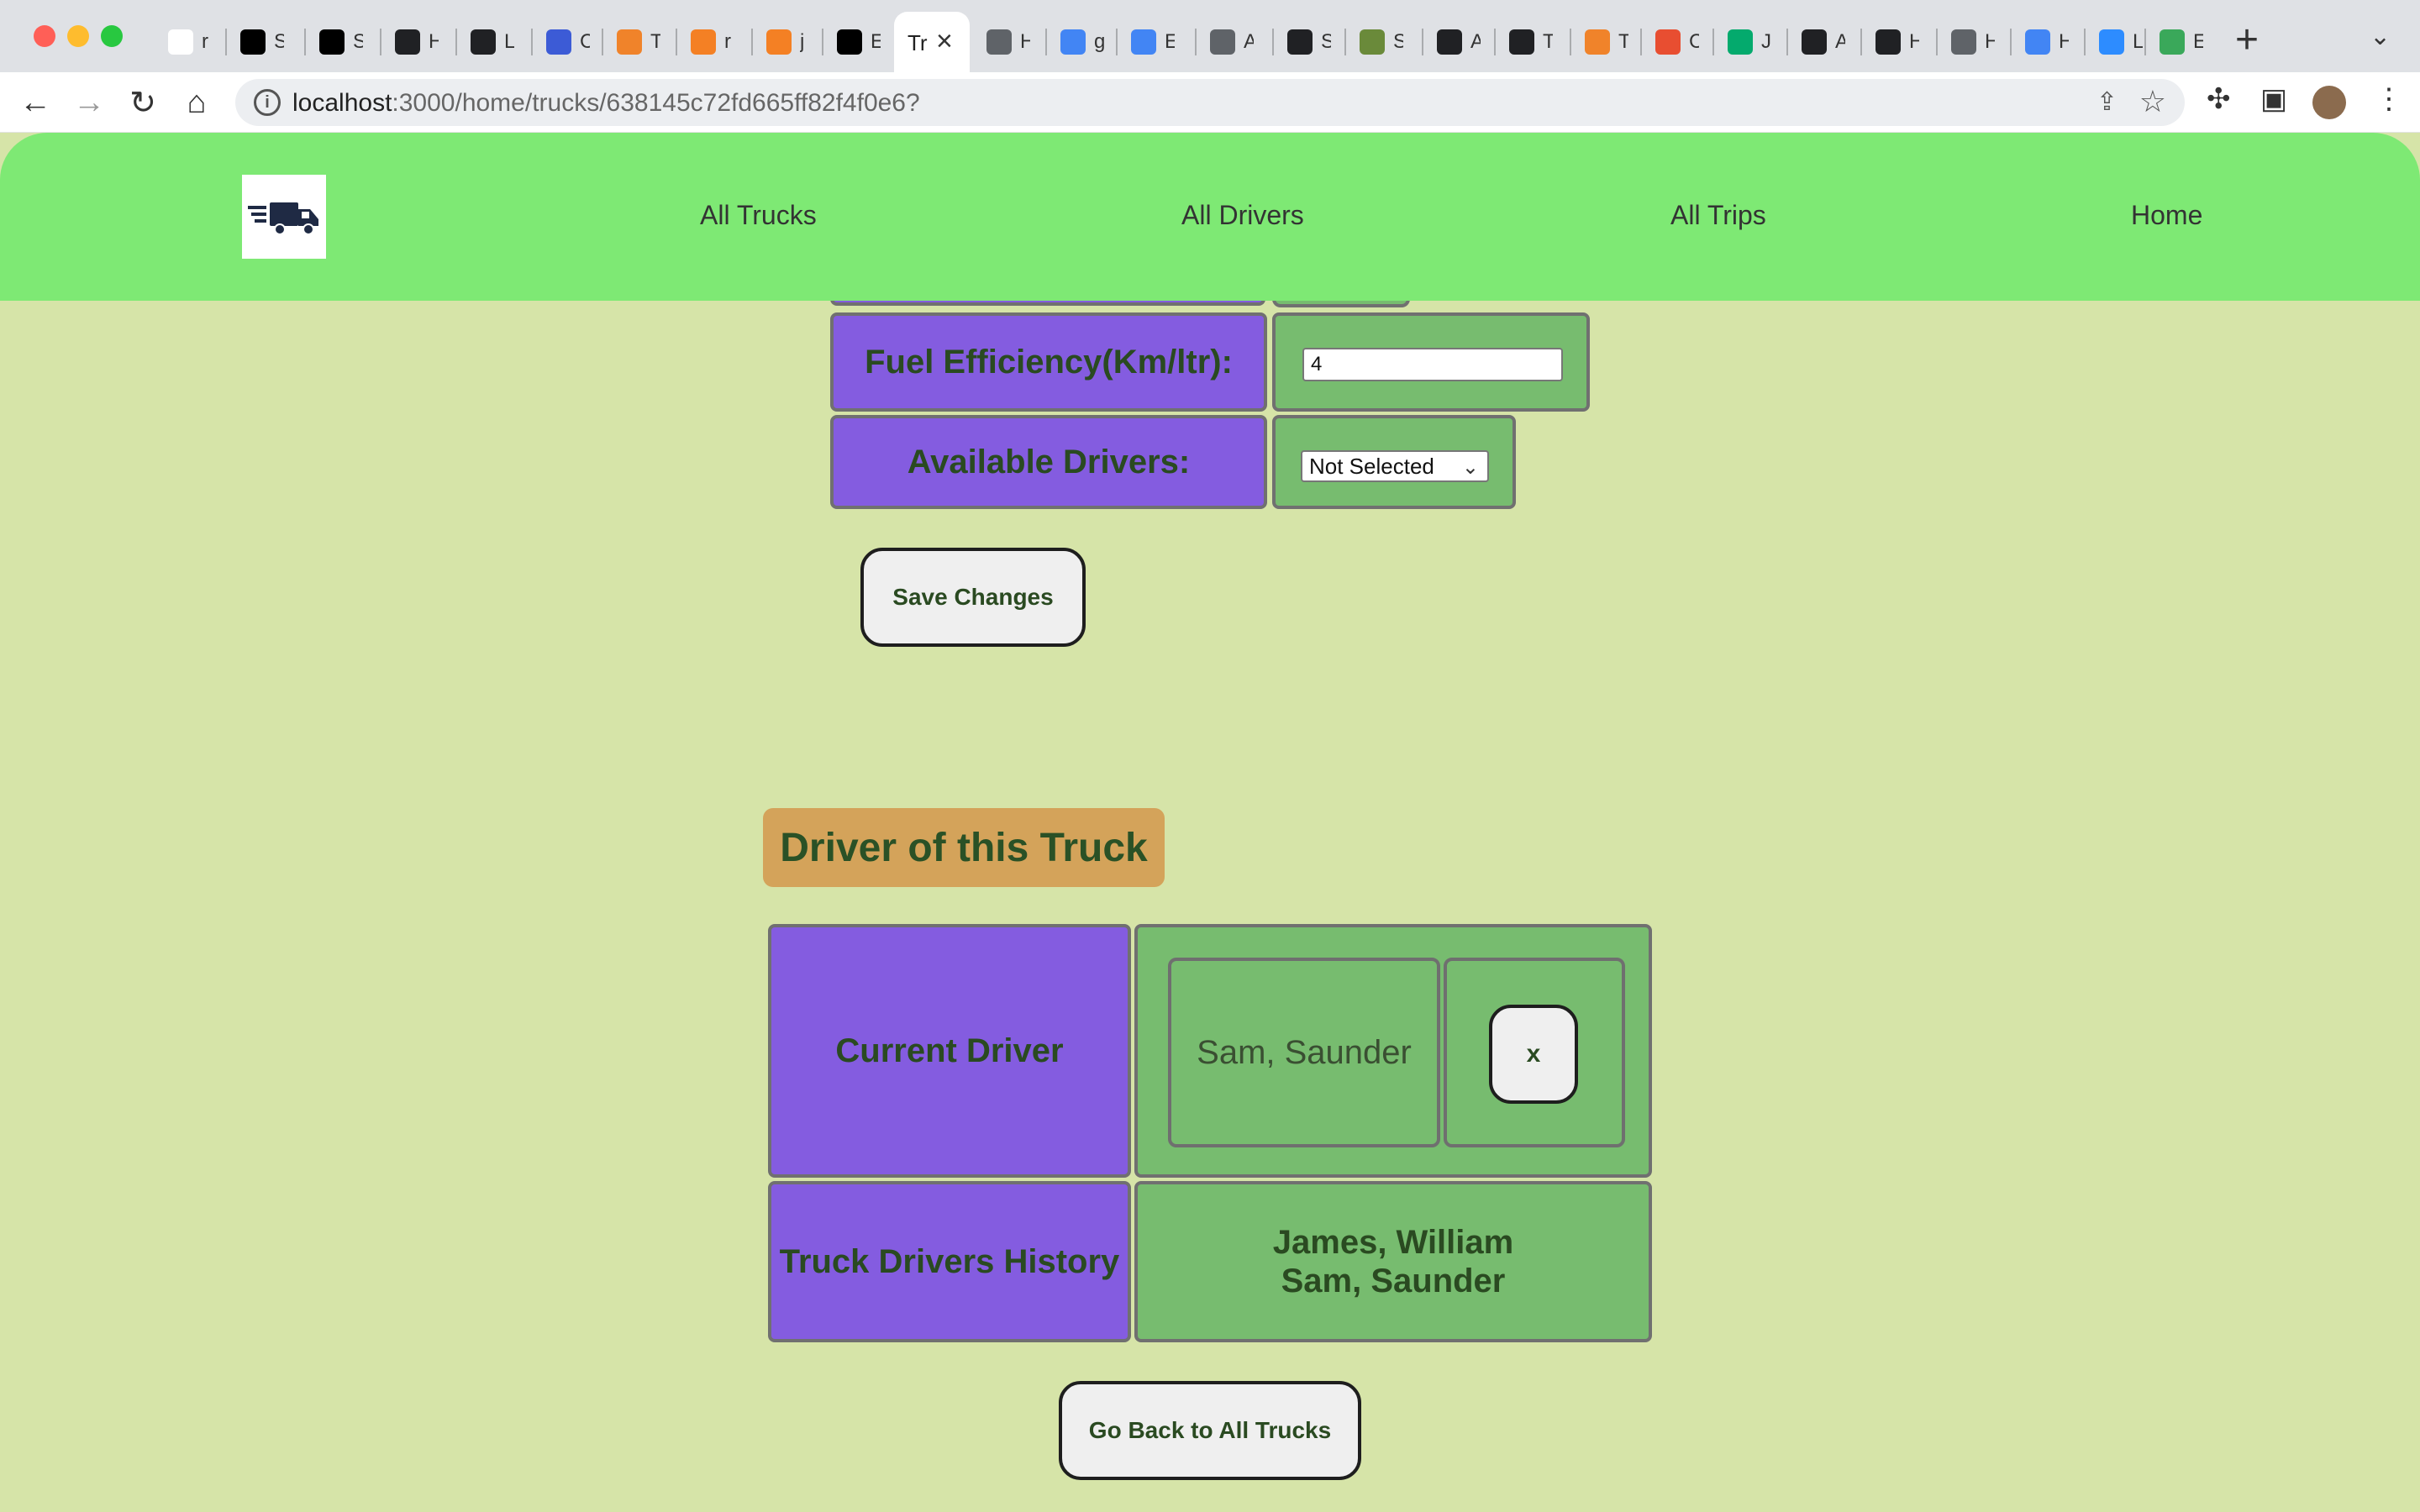 The image size is (2420, 1512). Describe the element at coordinates (1745, 42) in the screenshot. I see `browser-tab: J` at that location.